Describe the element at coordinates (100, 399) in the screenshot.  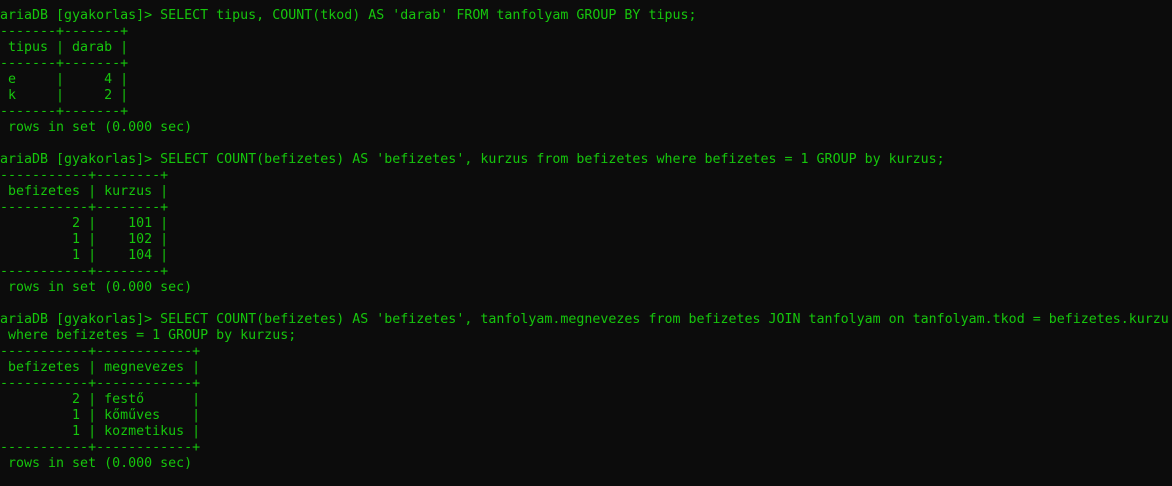
I see `table-row: | 2 | festő |` at that location.